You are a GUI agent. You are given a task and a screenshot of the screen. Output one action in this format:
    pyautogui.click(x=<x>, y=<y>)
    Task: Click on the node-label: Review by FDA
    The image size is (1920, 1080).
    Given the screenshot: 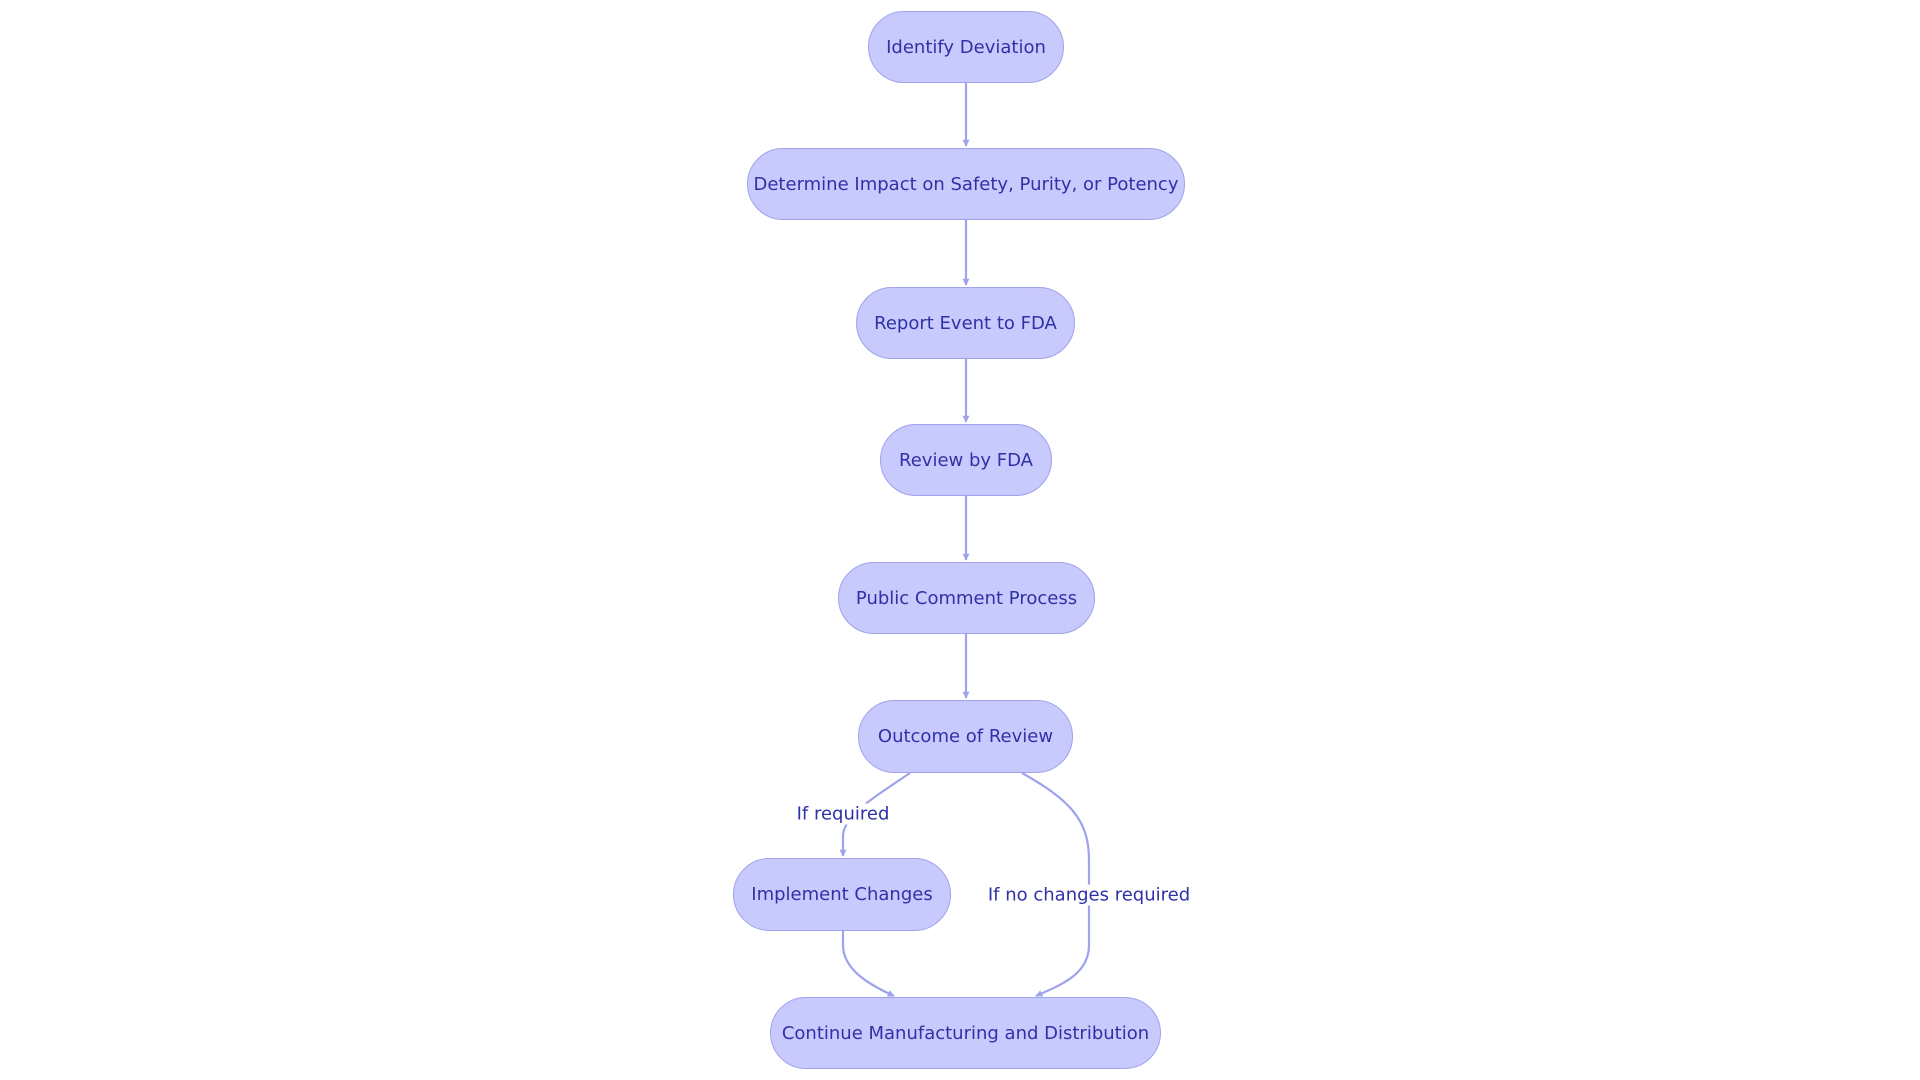 What is the action you would take?
    pyautogui.click(x=966, y=460)
    